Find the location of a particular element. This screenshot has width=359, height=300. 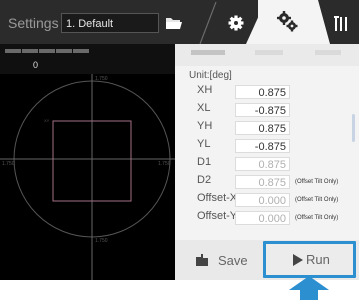

gears-icon is located at coordinates (287, 21).